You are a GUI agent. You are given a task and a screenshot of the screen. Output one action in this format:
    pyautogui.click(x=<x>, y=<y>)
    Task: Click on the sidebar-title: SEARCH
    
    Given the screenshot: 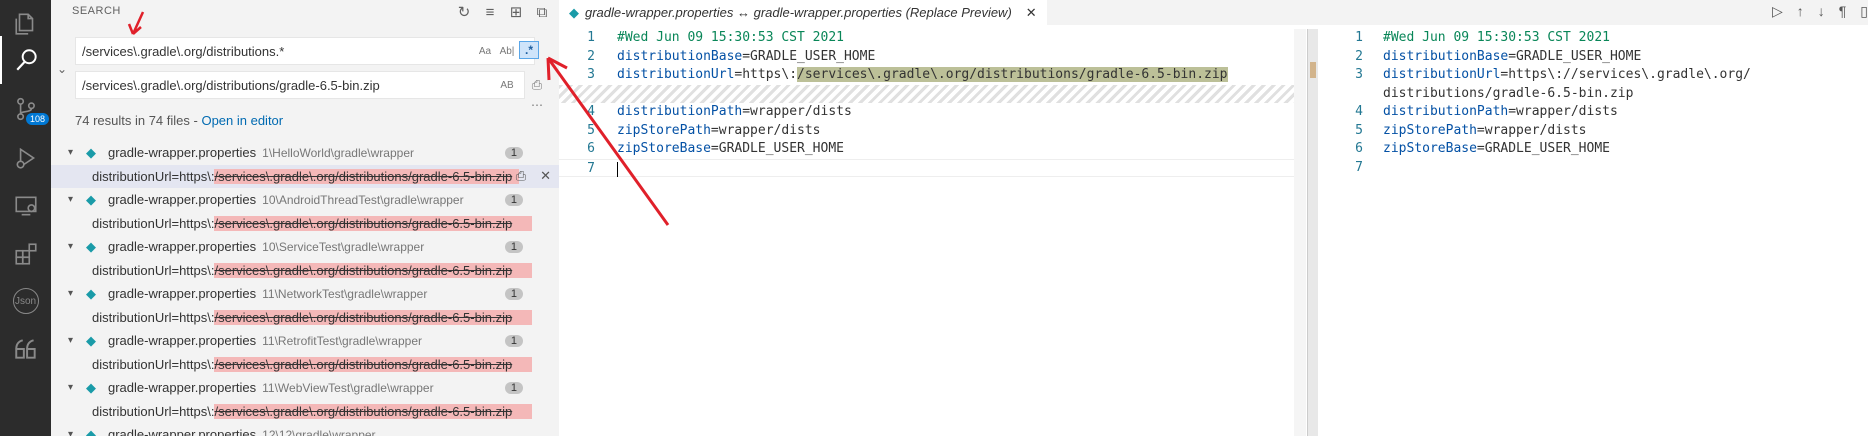 What is the action you would take?
    pyautogui.click(x=96, y=11)
    